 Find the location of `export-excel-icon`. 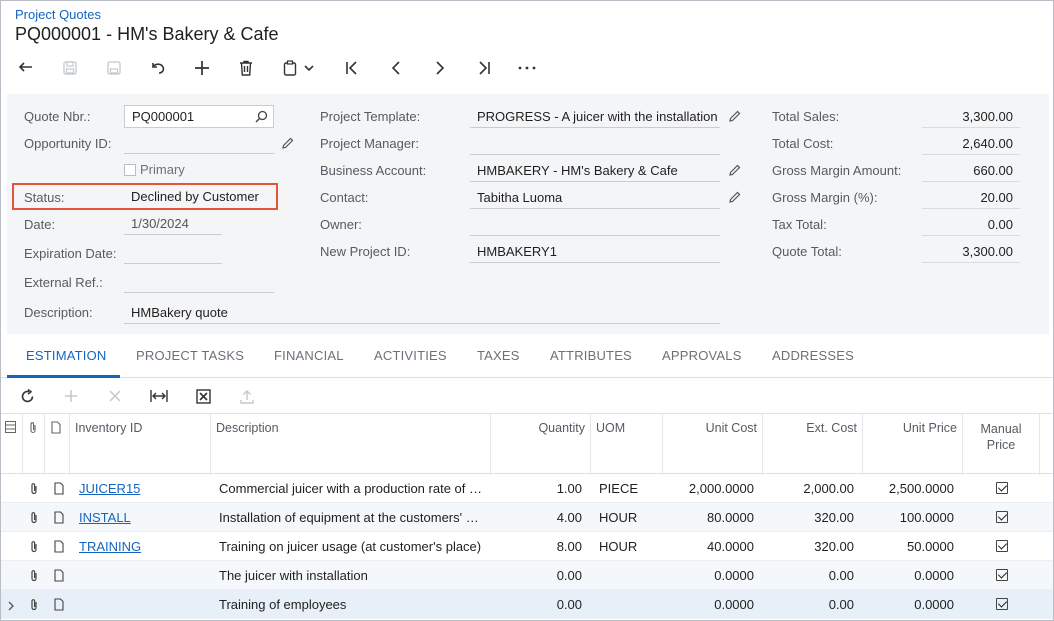

export-excel-icon is located at coordinates (203, 396).